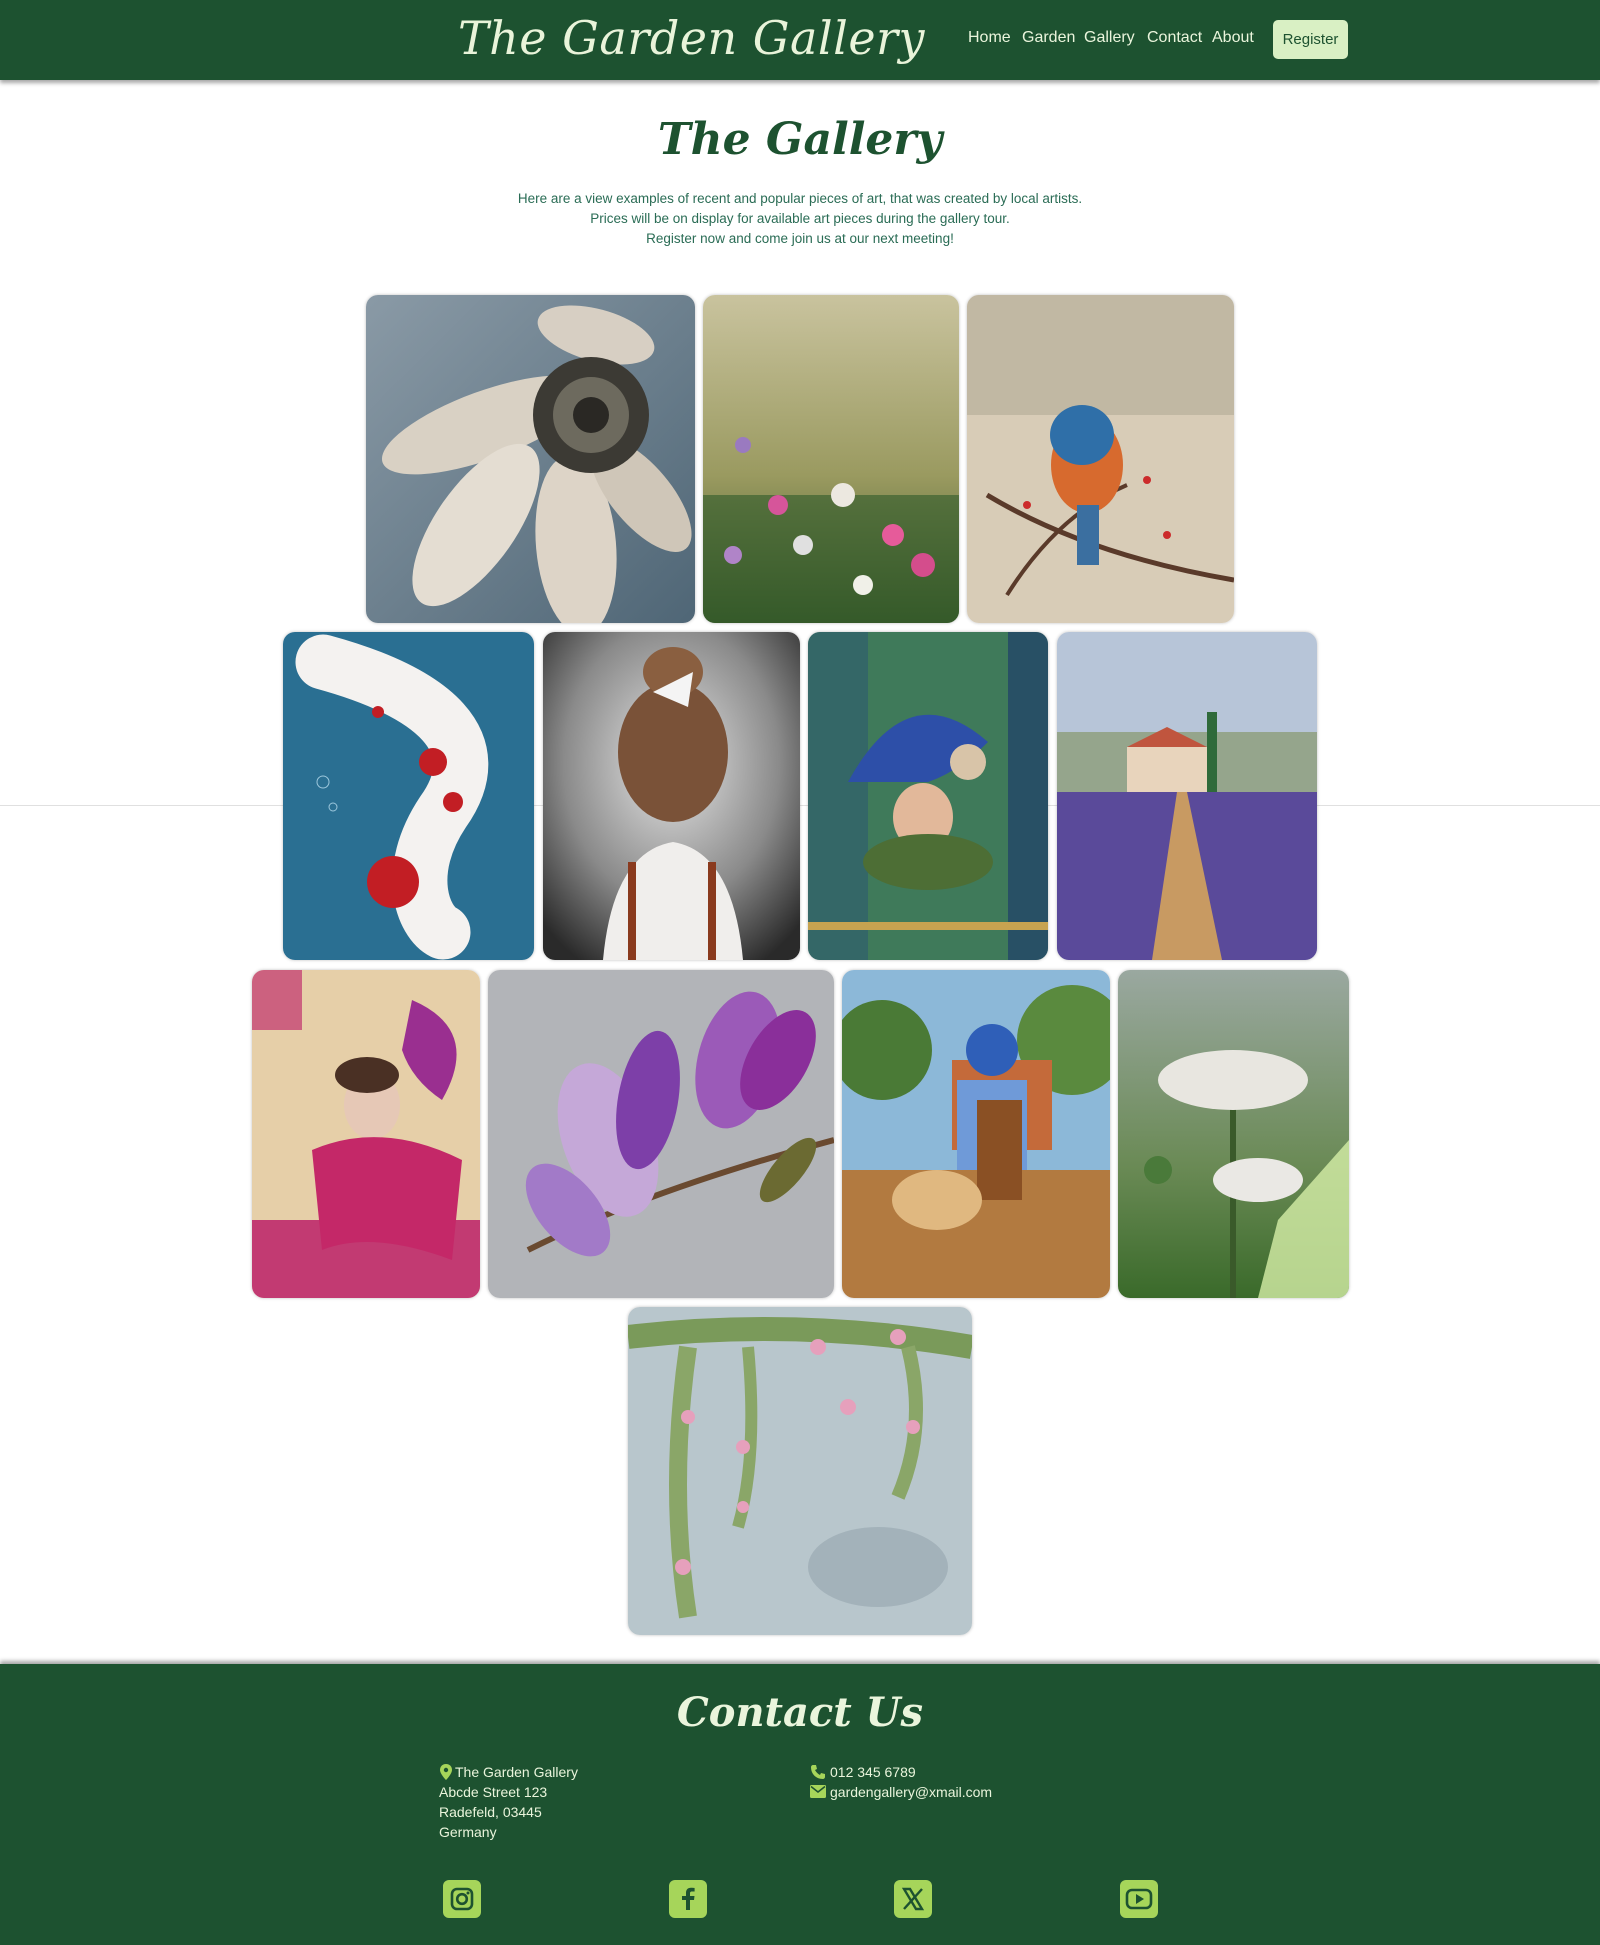 The height and width of the screenshot is (1945, 1600). What do you see at coordinates (530, 459) in the screenshot?
I see `white-daisy-painting` at bounding box center [530, 459].